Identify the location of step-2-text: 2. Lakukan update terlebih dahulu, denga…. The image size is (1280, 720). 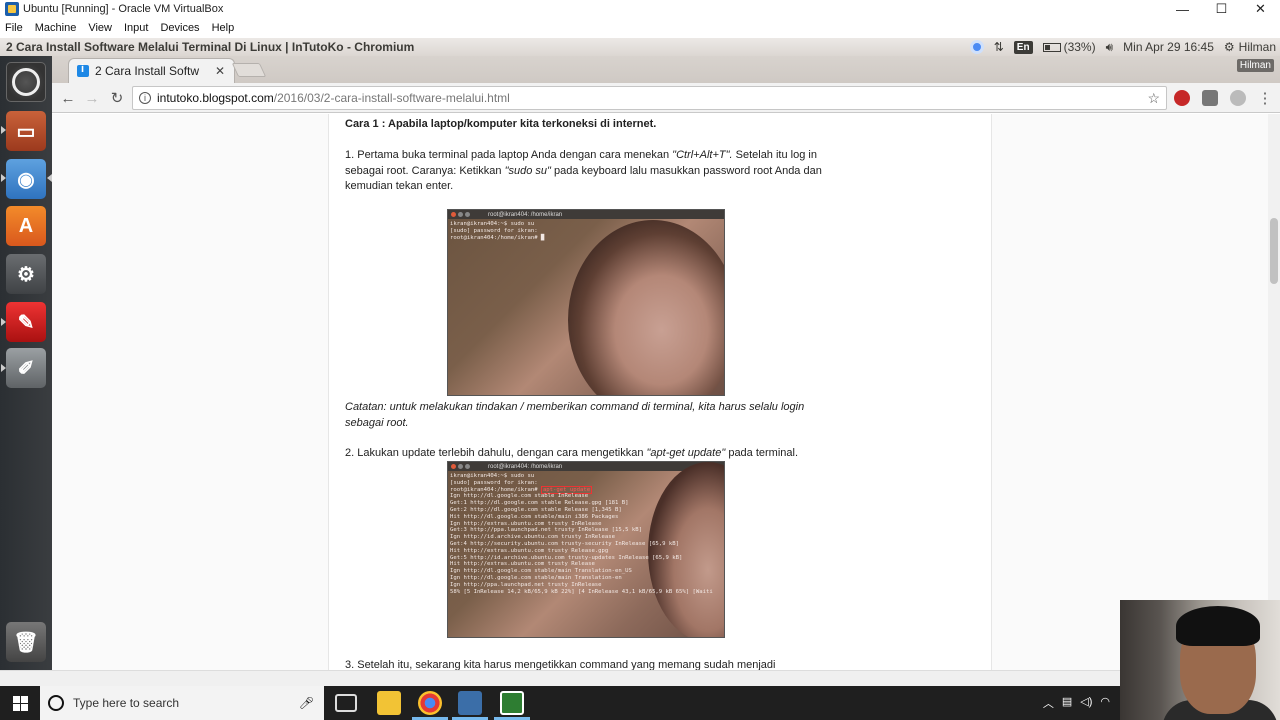
(572, 453).